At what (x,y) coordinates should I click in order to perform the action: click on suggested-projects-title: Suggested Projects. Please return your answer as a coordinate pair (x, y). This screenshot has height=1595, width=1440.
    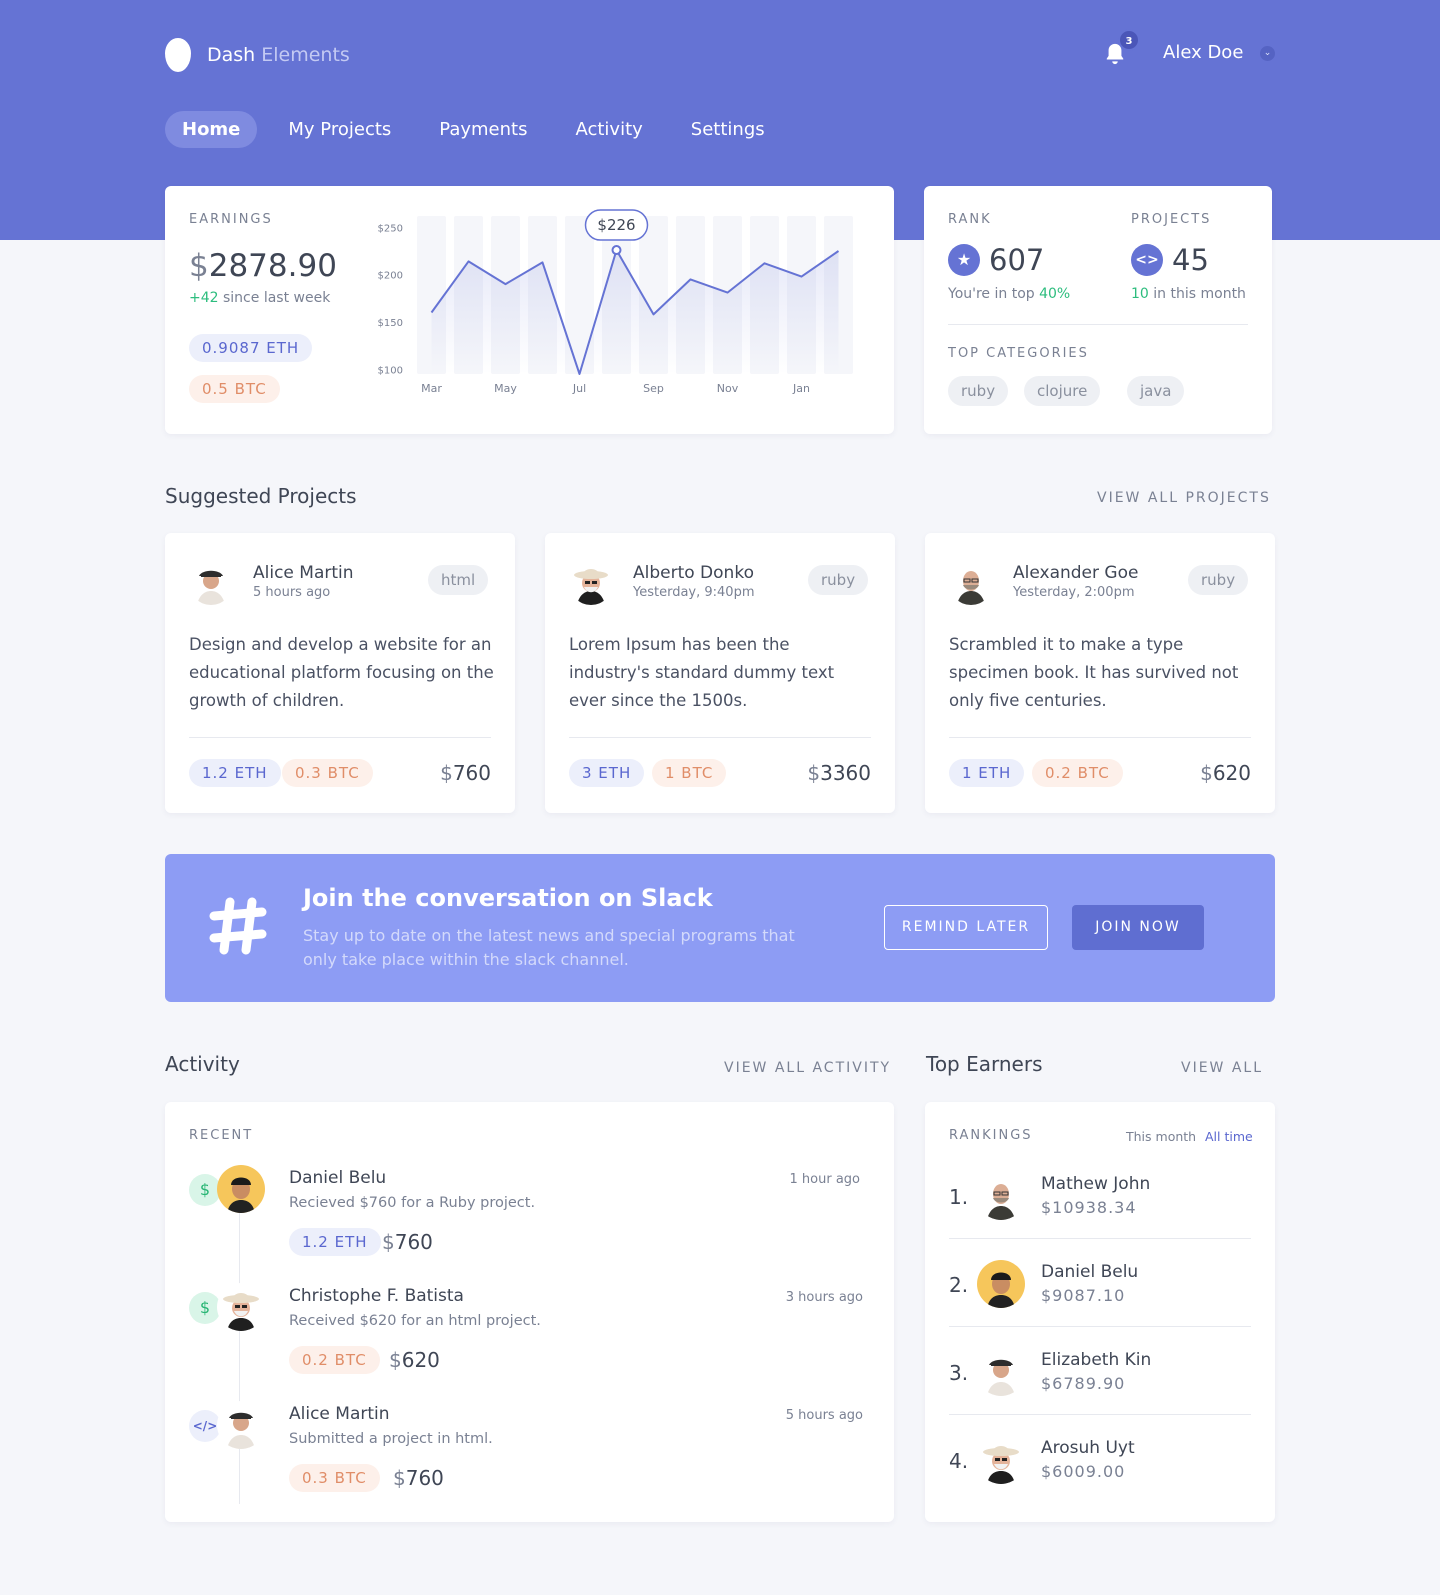
    Looking at the image, I should click on (261, 496).